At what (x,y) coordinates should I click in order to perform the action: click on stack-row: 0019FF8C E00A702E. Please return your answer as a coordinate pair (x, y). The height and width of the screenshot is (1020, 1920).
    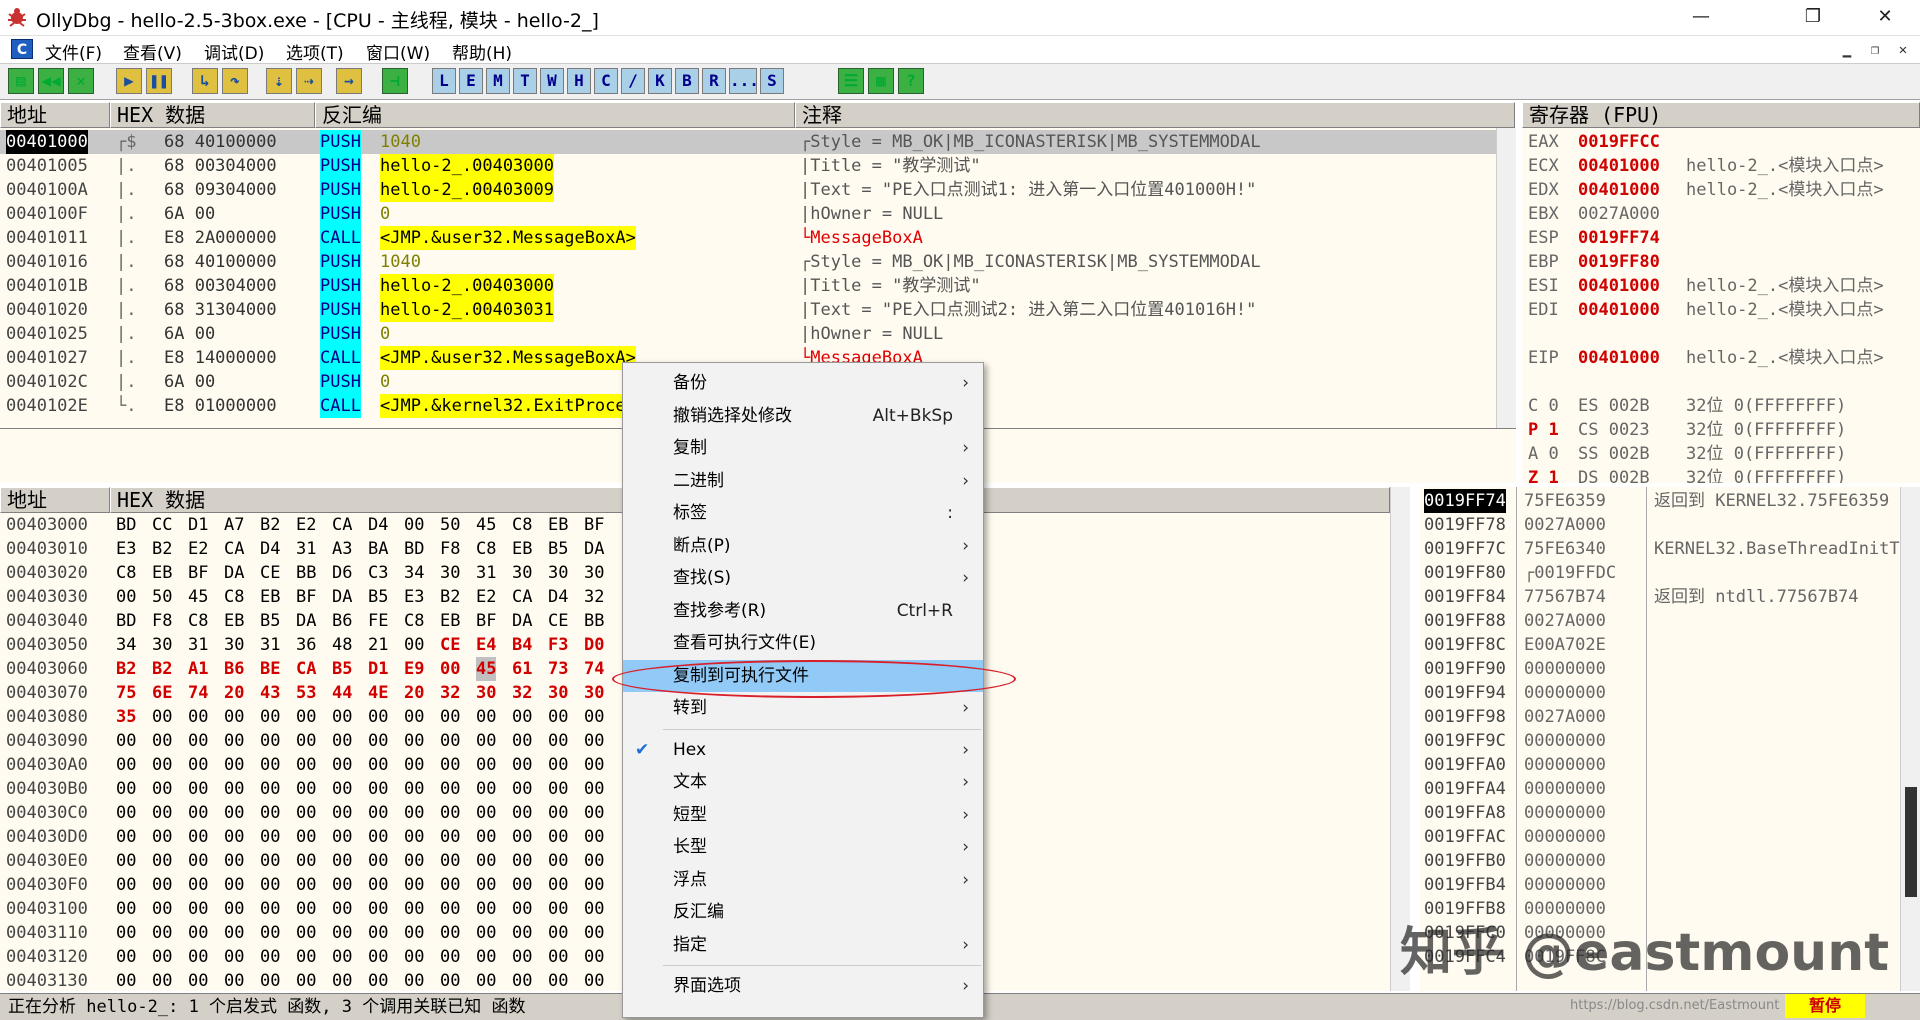
    Looking at the image, I should click on (1660, 645).